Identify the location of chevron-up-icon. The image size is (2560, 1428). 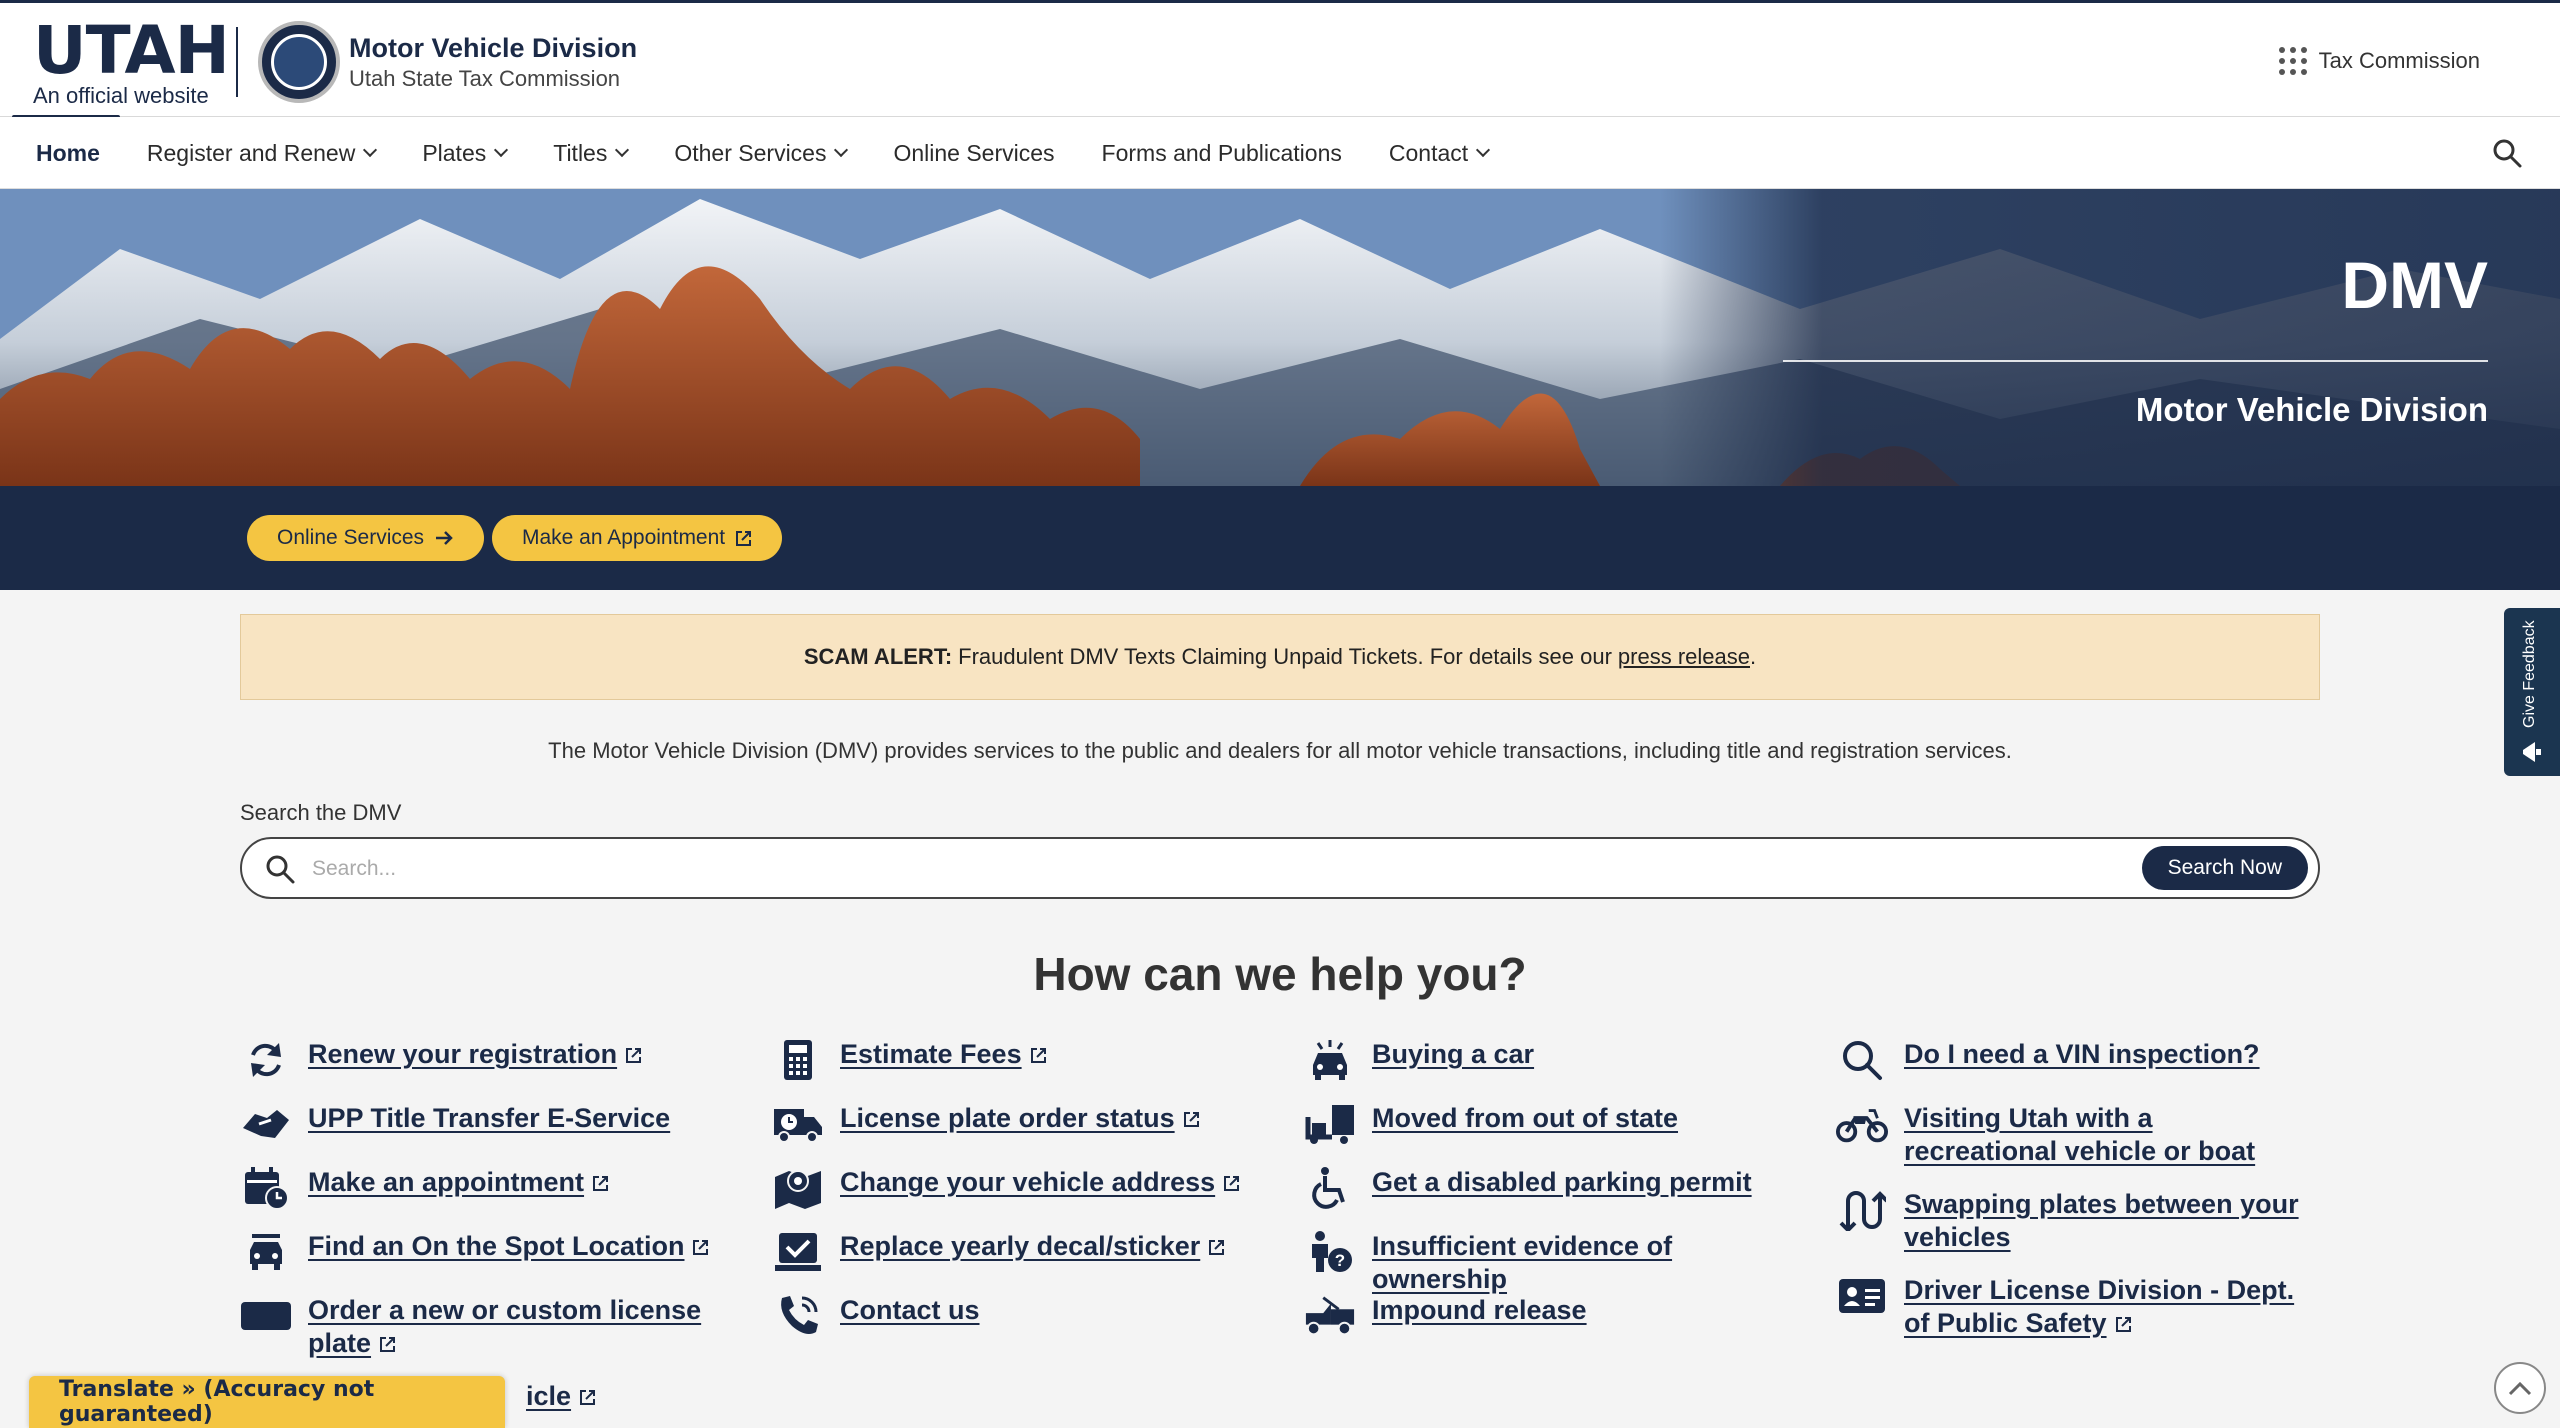
(2520, 1388).